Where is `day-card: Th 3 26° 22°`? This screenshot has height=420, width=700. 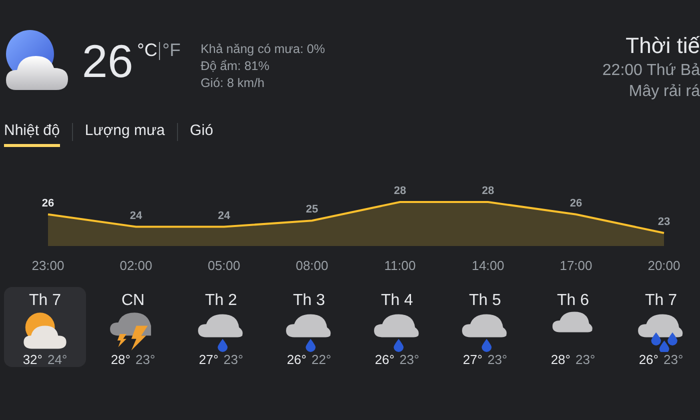
day-card: Th 3 26° 22° is located at coordinates (309, 327).